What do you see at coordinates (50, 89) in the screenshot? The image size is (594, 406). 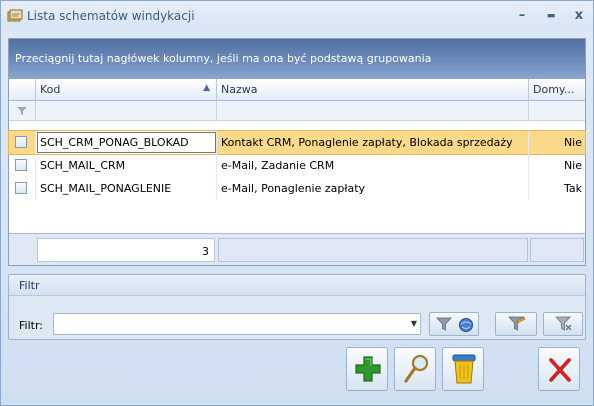 I see `column-label: Kod` at bounding box center [50, 89].